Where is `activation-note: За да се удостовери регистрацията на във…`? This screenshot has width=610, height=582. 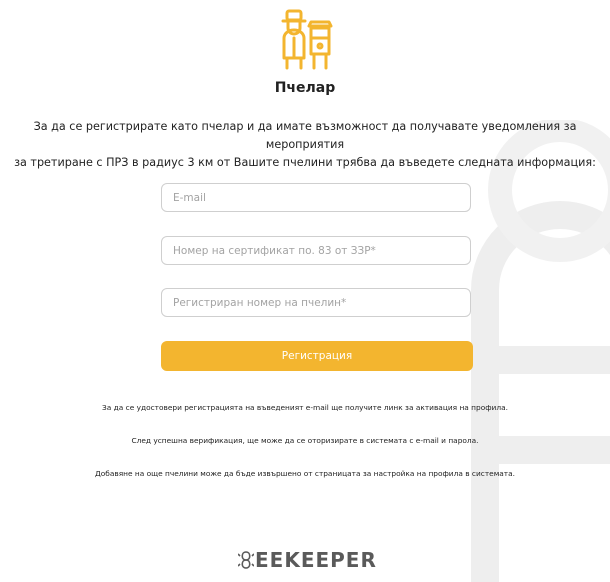
activation-note: За да се удостовери регистрацията на във… is located at coordinates (305, 407).